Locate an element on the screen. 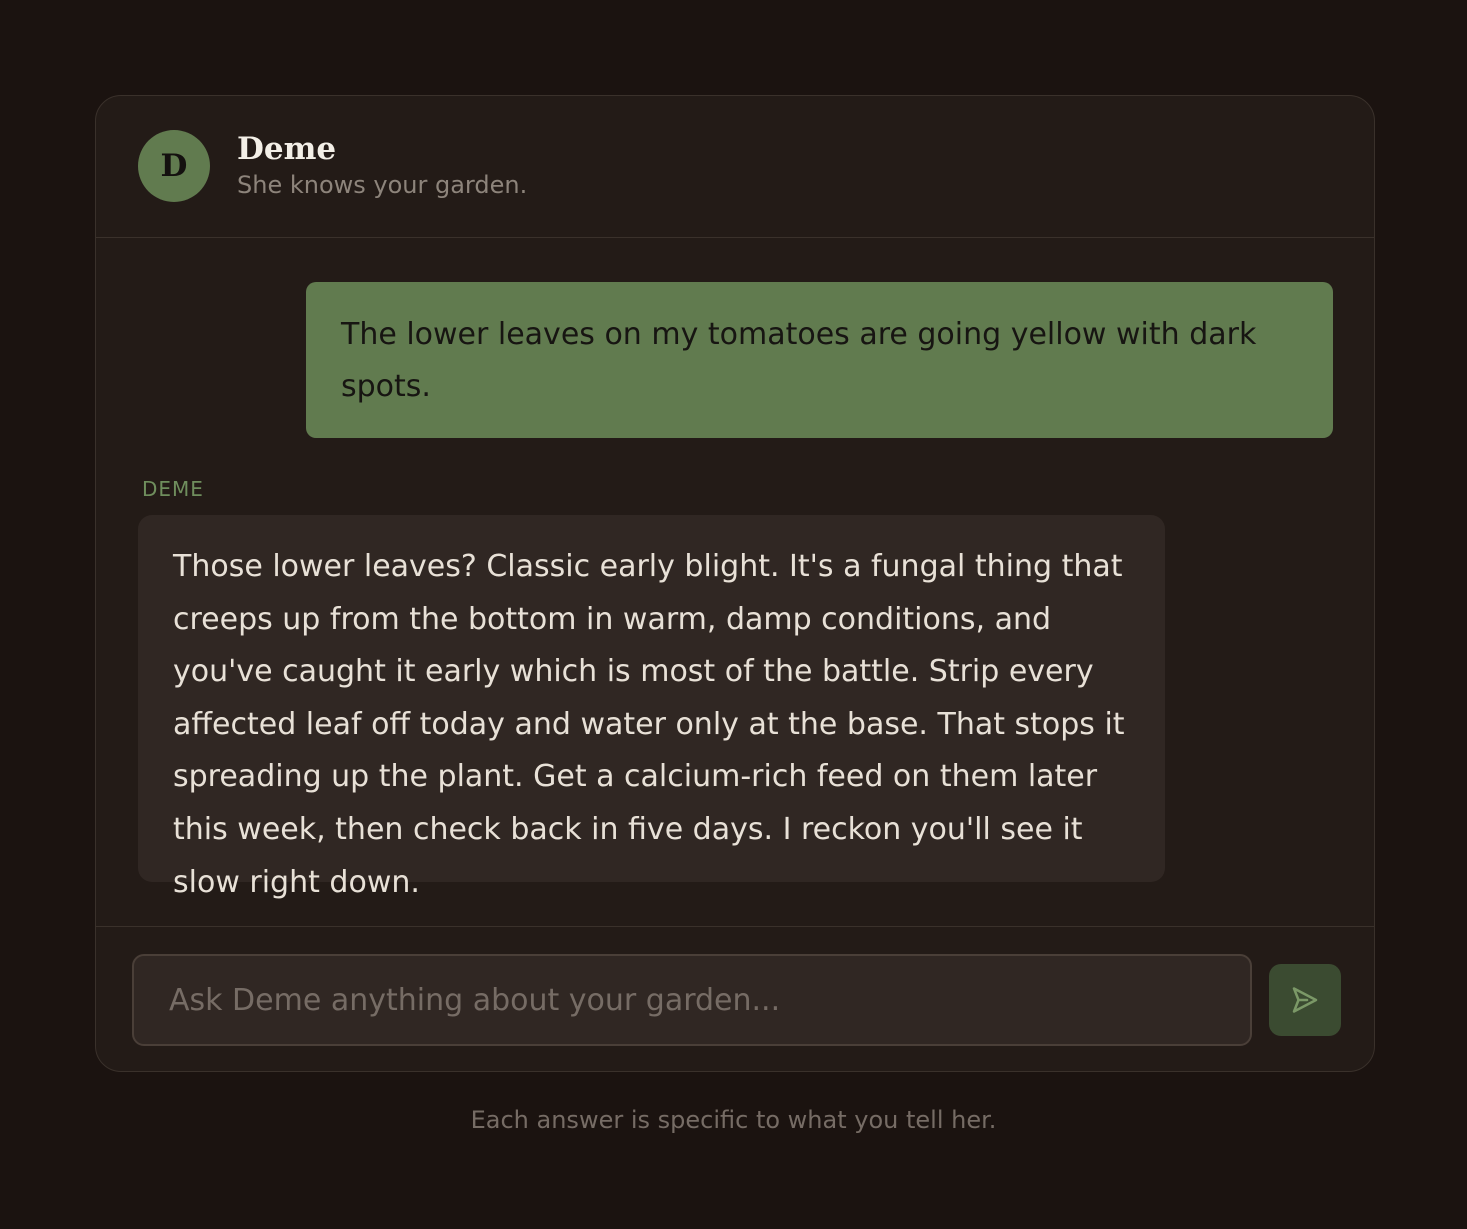 The height and width of the screenshot is (1229, 1467). message-input is located at coordinates (692, 1000).